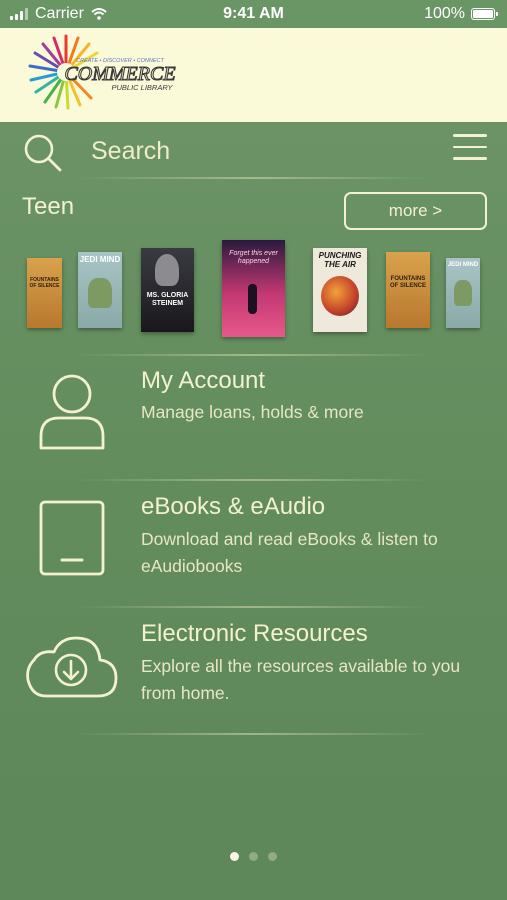 The image size is (507, 900). Describe the element at coordinates (233, 506) in the screenshot. I see `menu-title: eBooks & eAudio` at that location.